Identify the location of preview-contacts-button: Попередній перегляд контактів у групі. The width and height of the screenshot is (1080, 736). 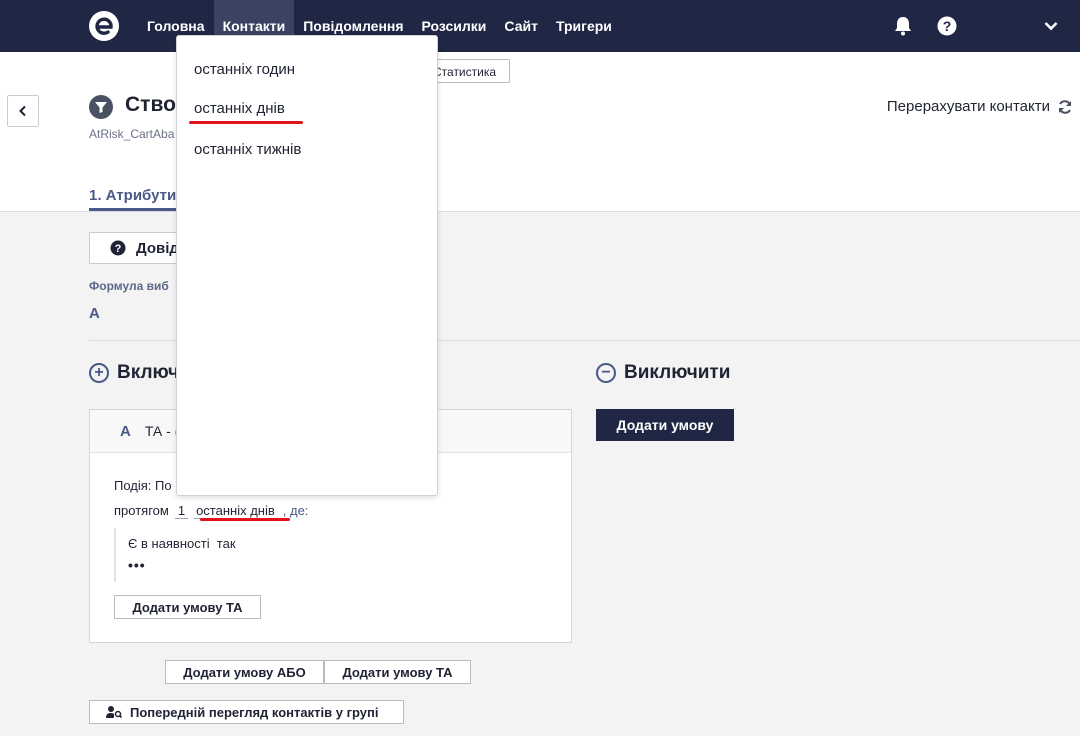
(246, 712).